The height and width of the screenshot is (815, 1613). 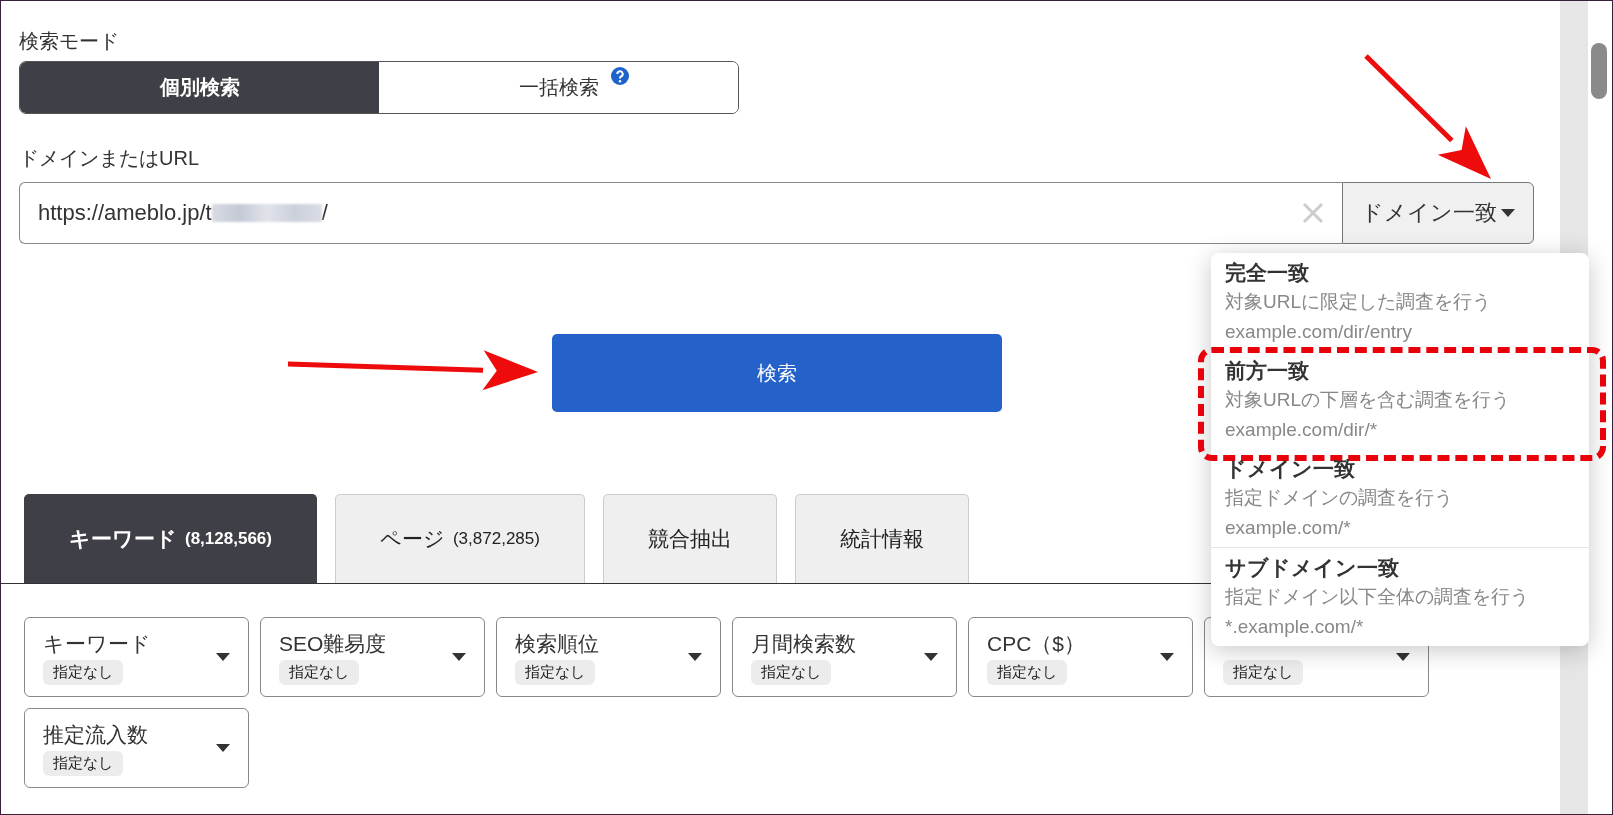 I want to click on menu-item: 完全一致 対象URLに限定した調査を行う example.com/dir/entry, so click(x=1400, y=302).